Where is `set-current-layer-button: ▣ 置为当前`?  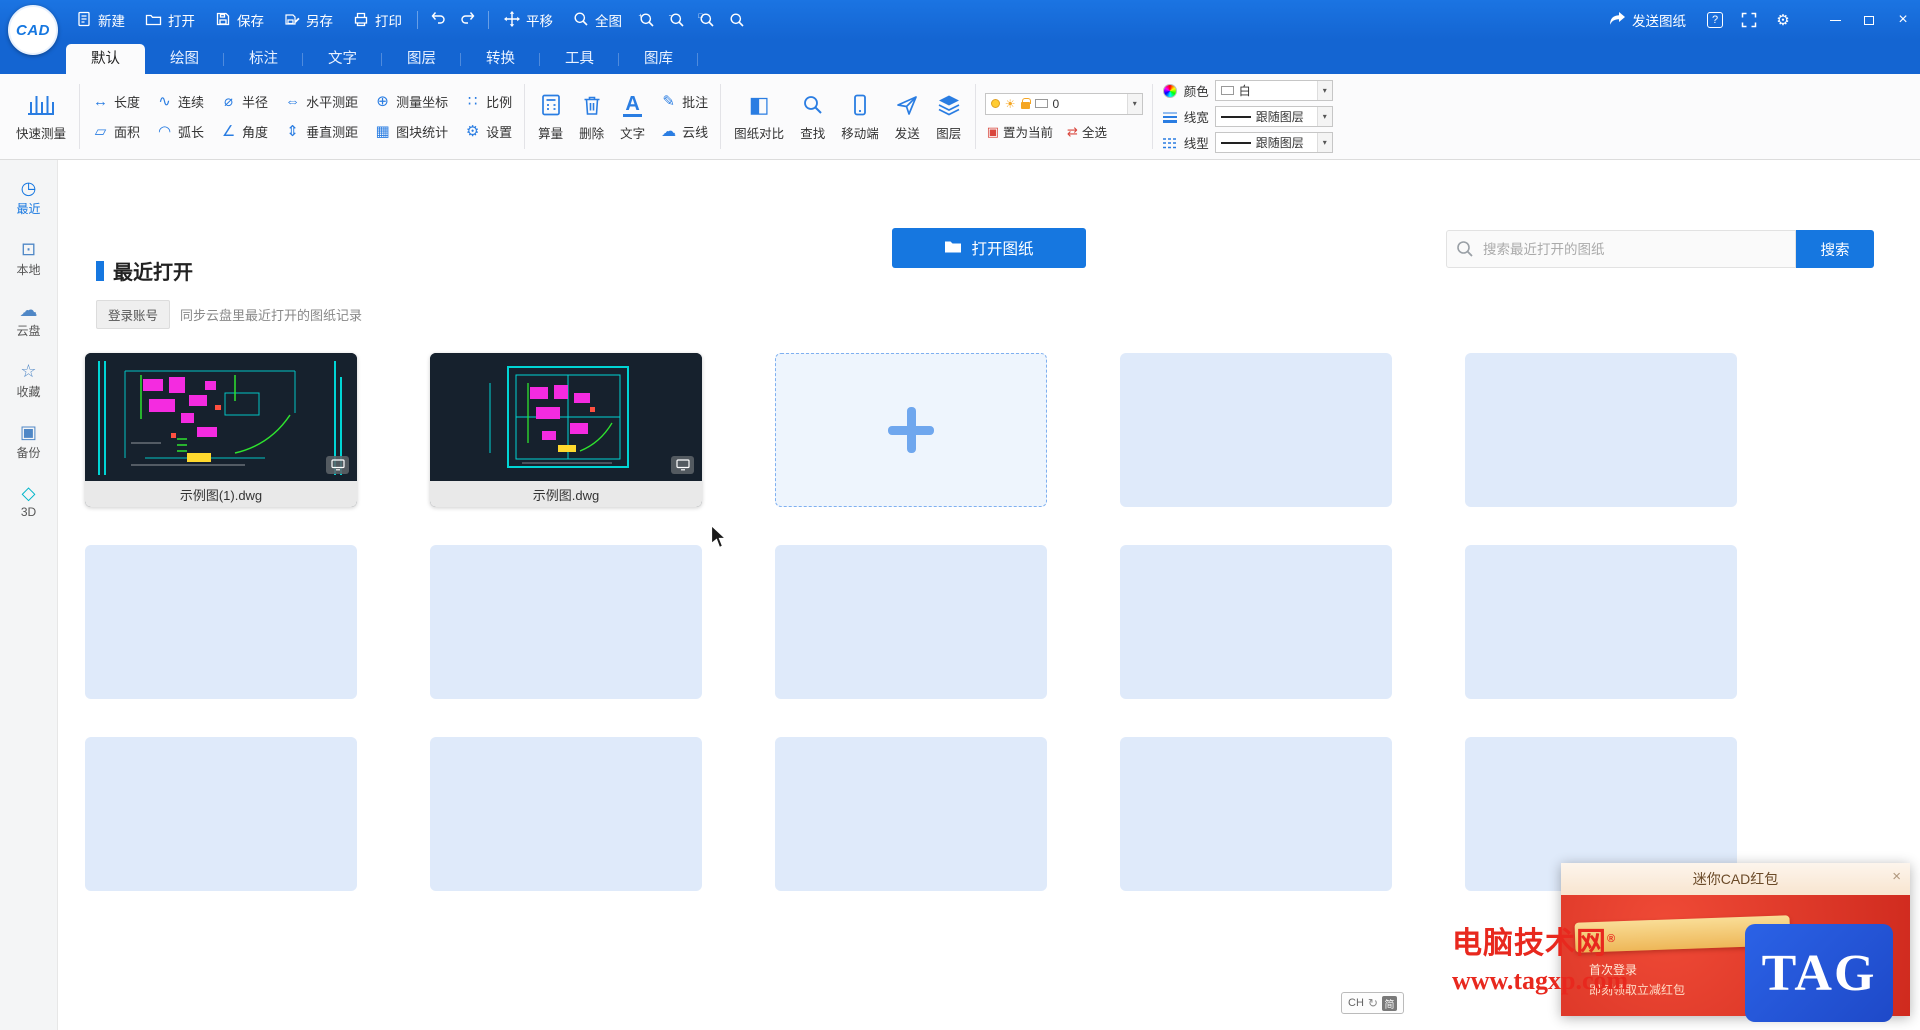
set-current-layer-button: ▣ 置为当前 is located at coordinates (1020, 131).